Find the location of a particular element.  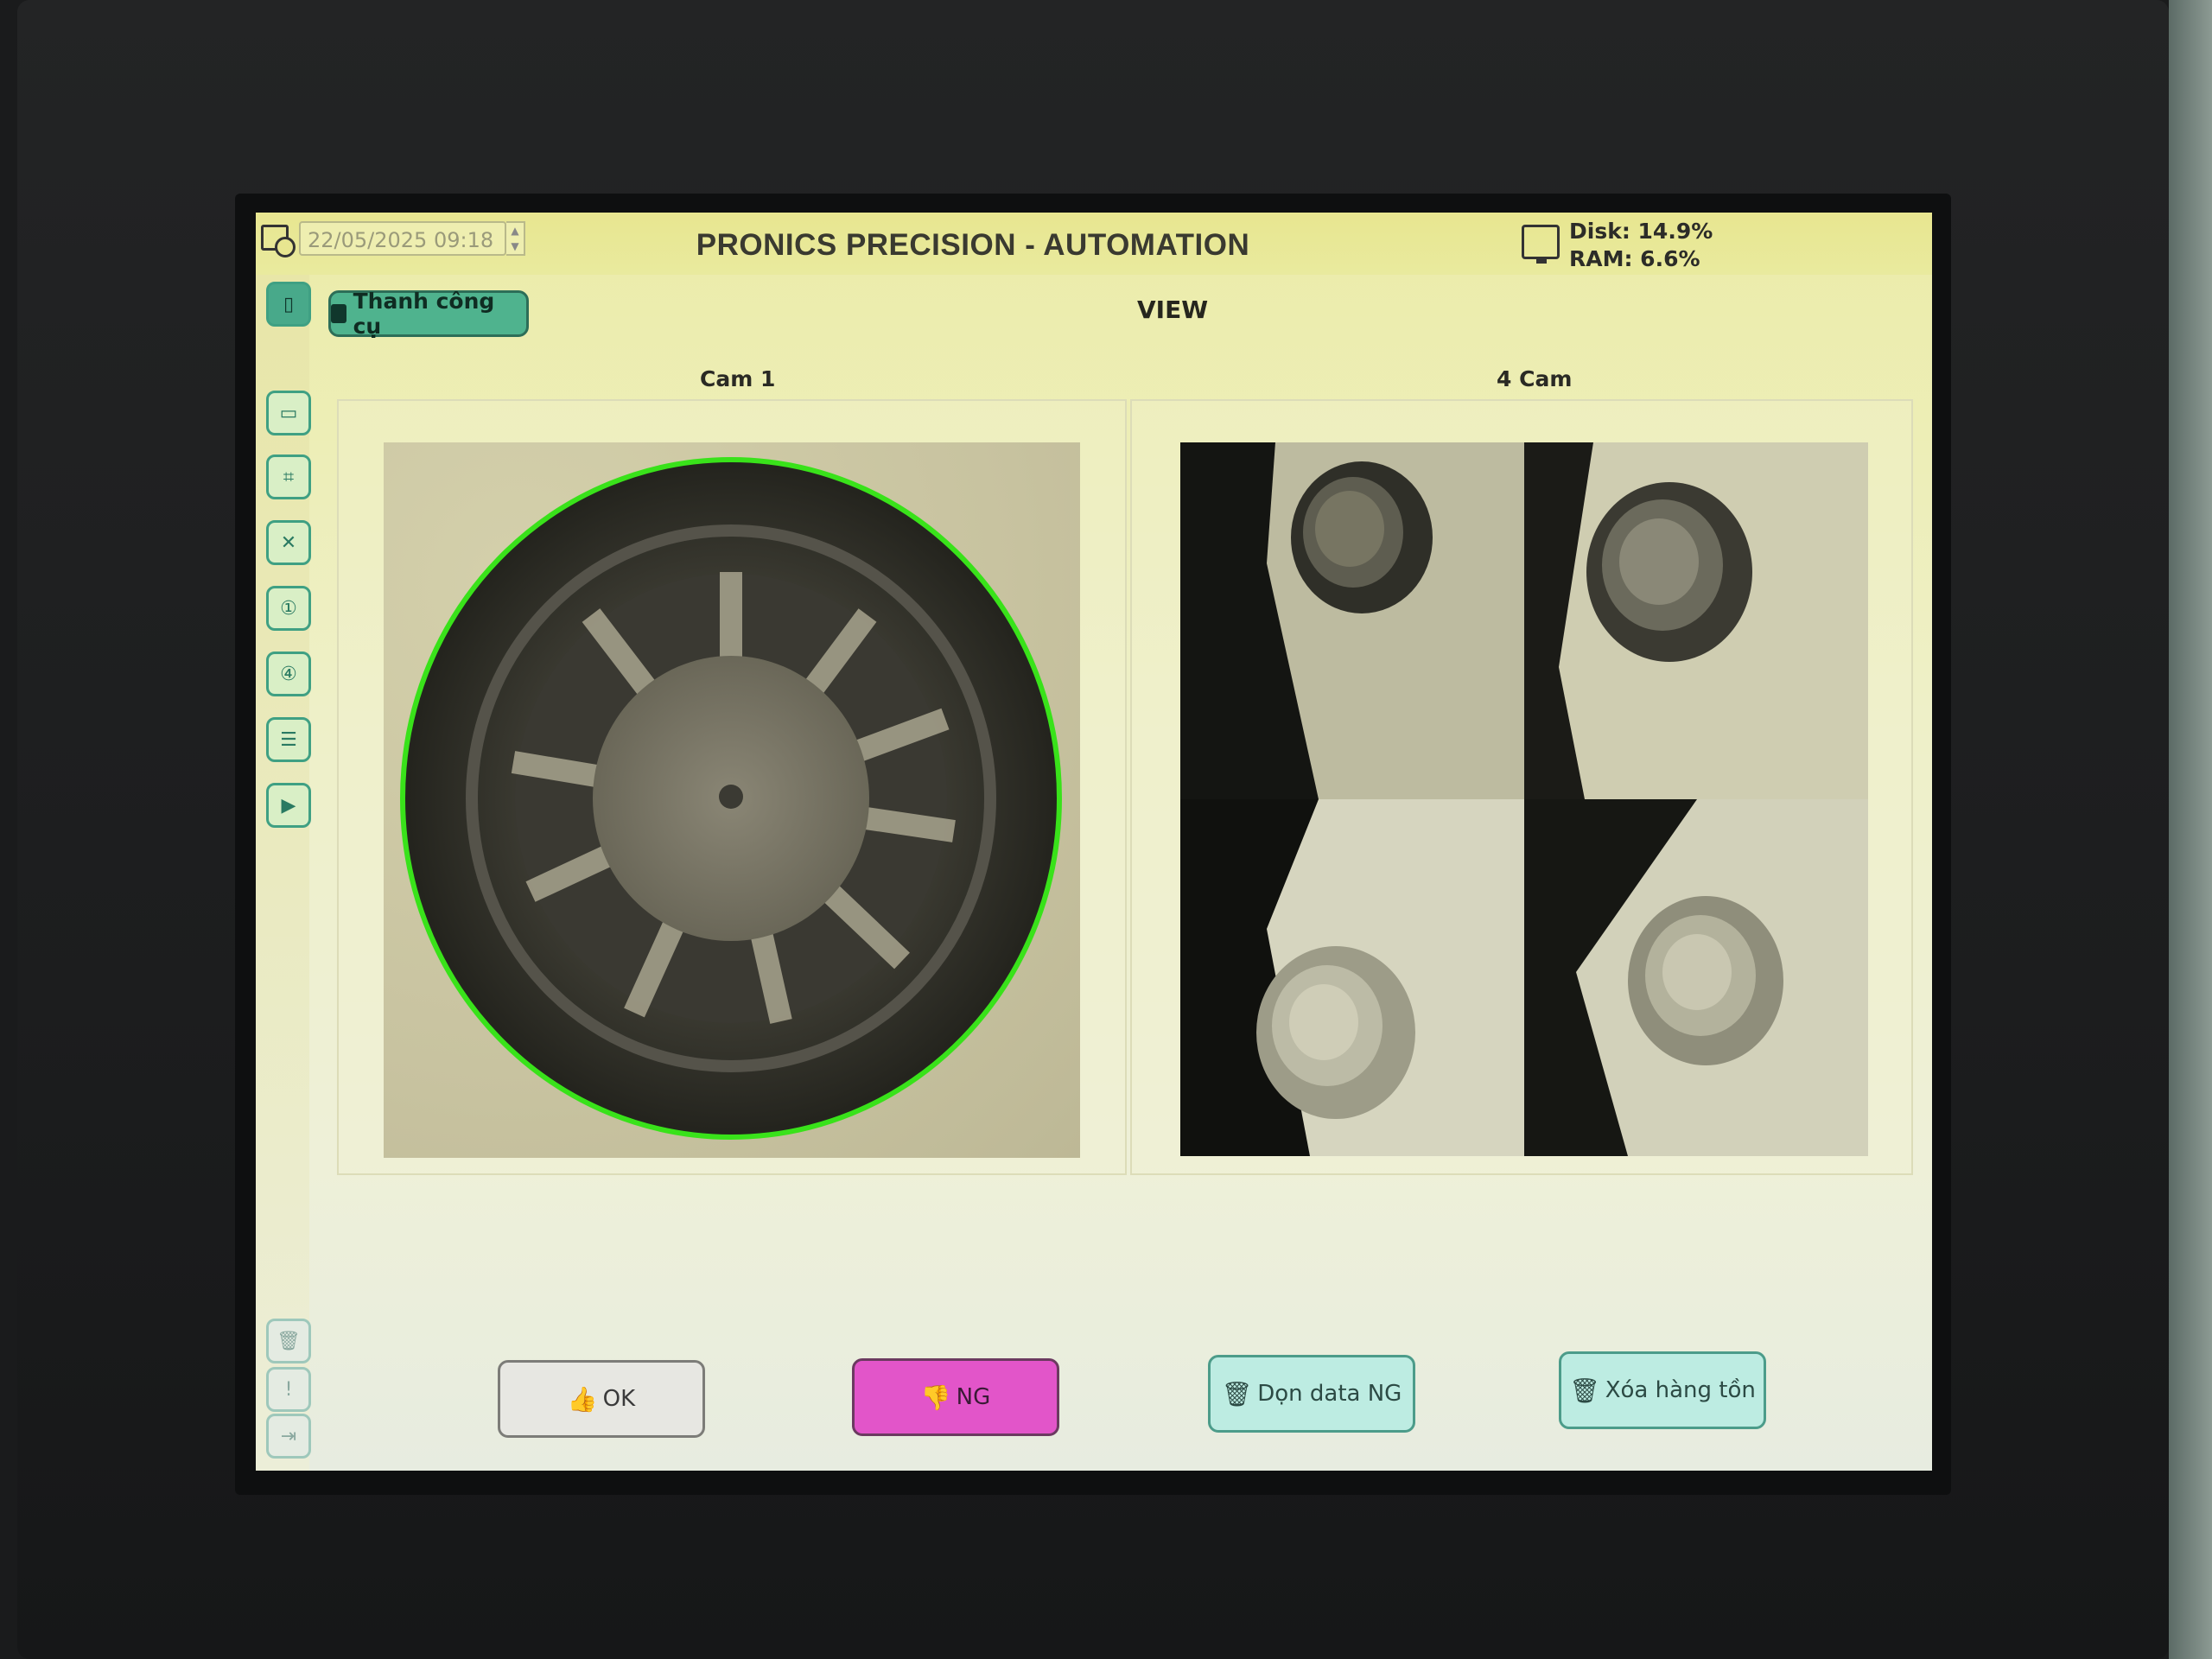

calendar-clock-icon is located at coordinates (277, 239).